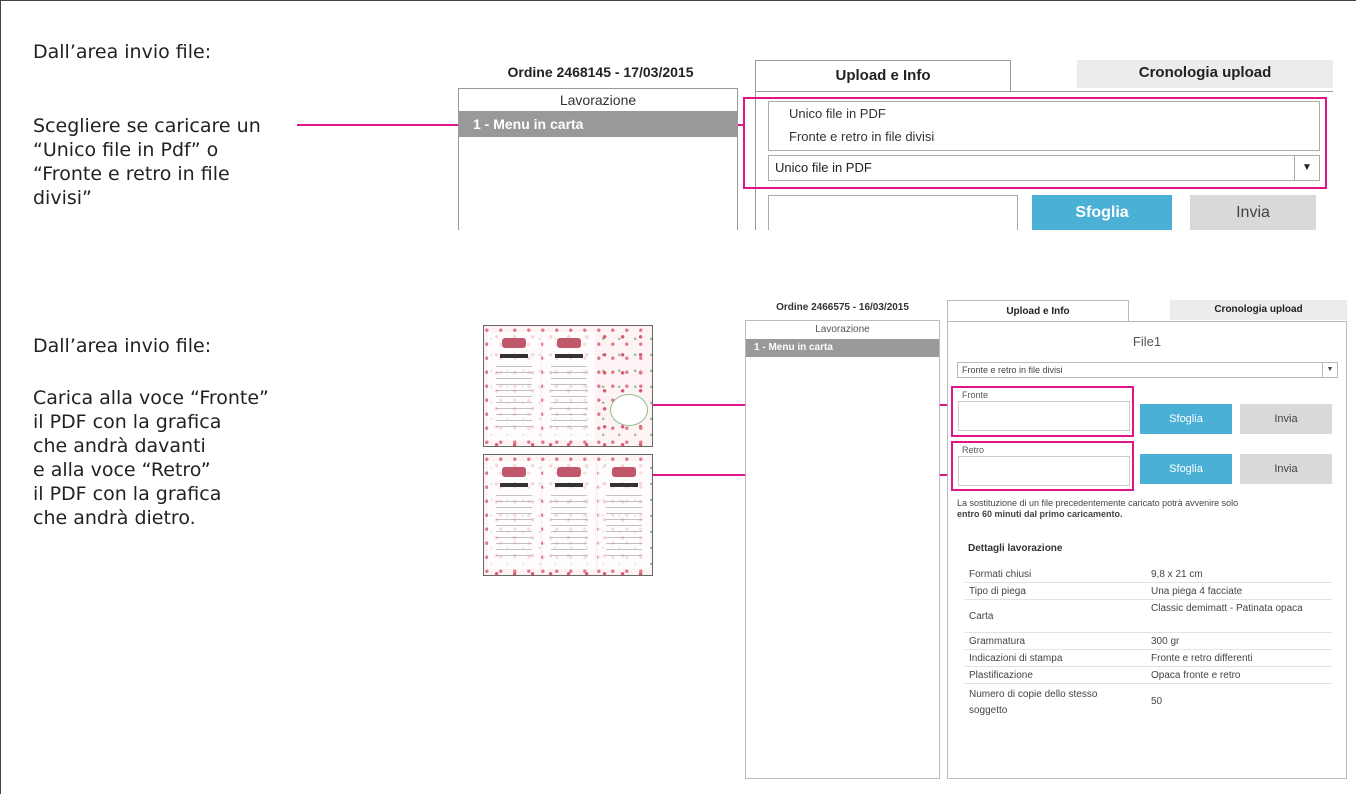 The image size is (1357, 794). I want to click on section1-highlight, so click(1035, 143).